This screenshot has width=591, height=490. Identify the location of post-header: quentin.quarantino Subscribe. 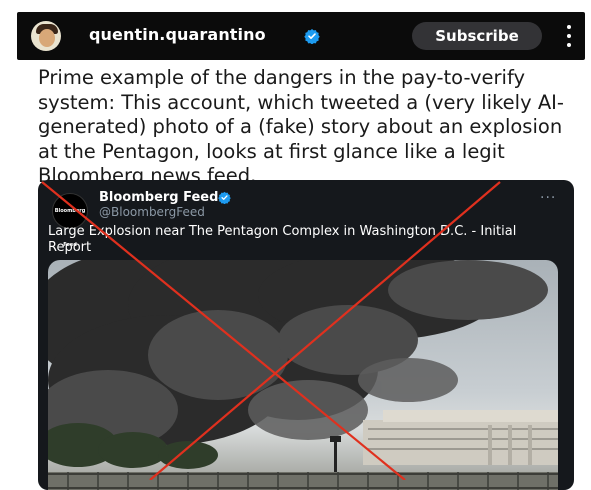
(301, 36).